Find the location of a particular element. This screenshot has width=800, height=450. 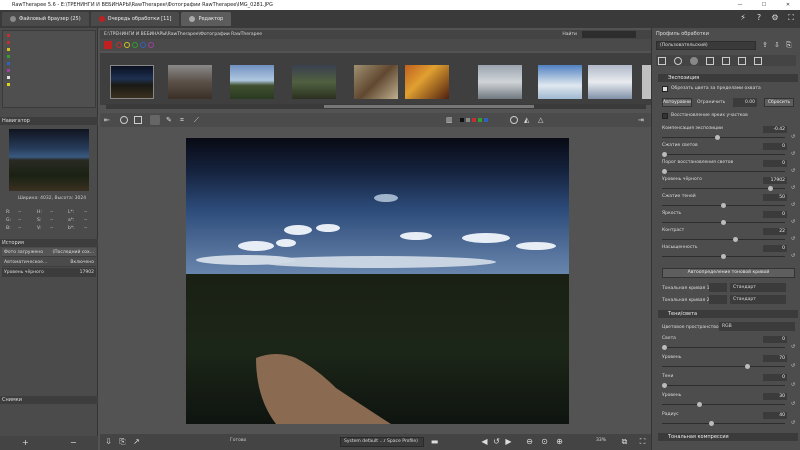

load-profile-icon: ⇪ is located at coordinates (766, 45).